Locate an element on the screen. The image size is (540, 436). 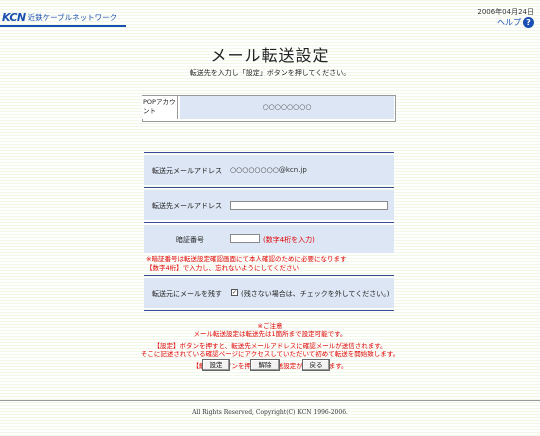
pin-input is located at coordinates (245, 238).